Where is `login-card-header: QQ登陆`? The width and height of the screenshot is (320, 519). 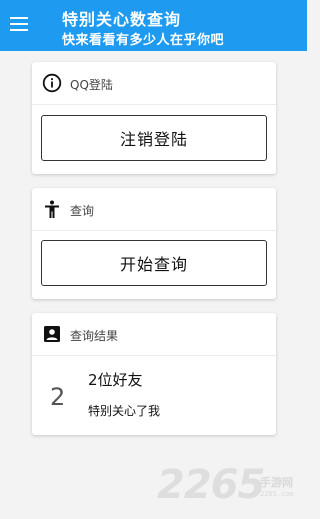 login-card-header: QQ登陆 is located at coordinates (154, 83).